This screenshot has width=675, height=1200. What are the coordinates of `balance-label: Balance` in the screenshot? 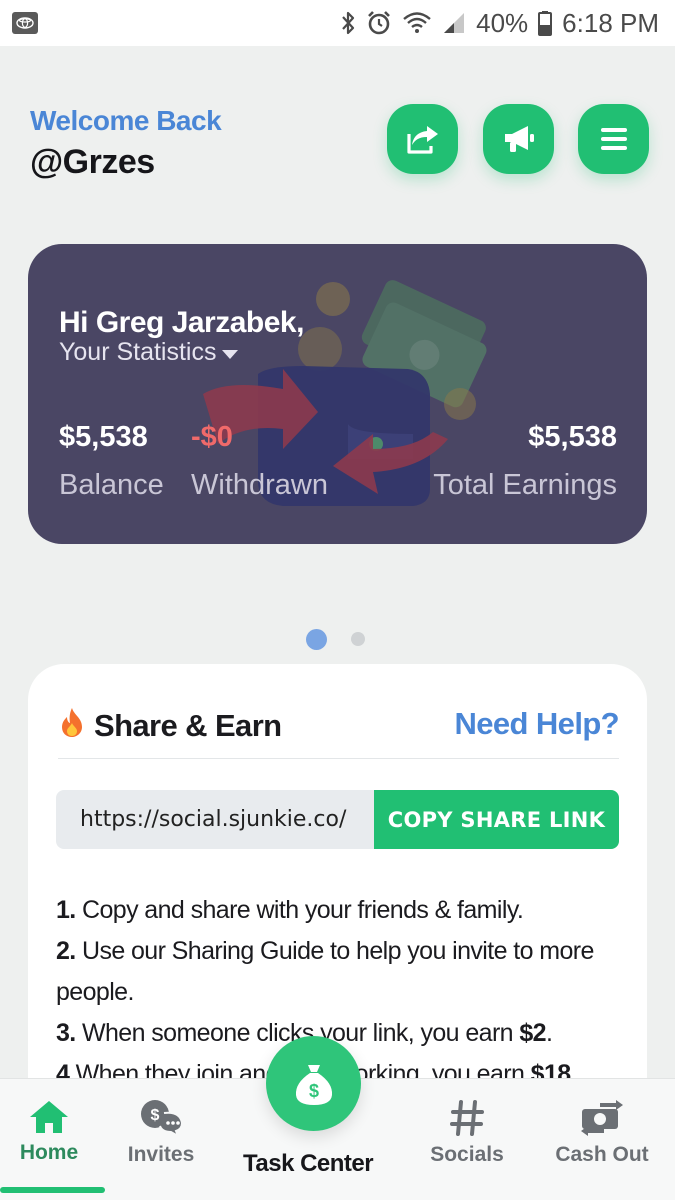 It's located at (111, 485).